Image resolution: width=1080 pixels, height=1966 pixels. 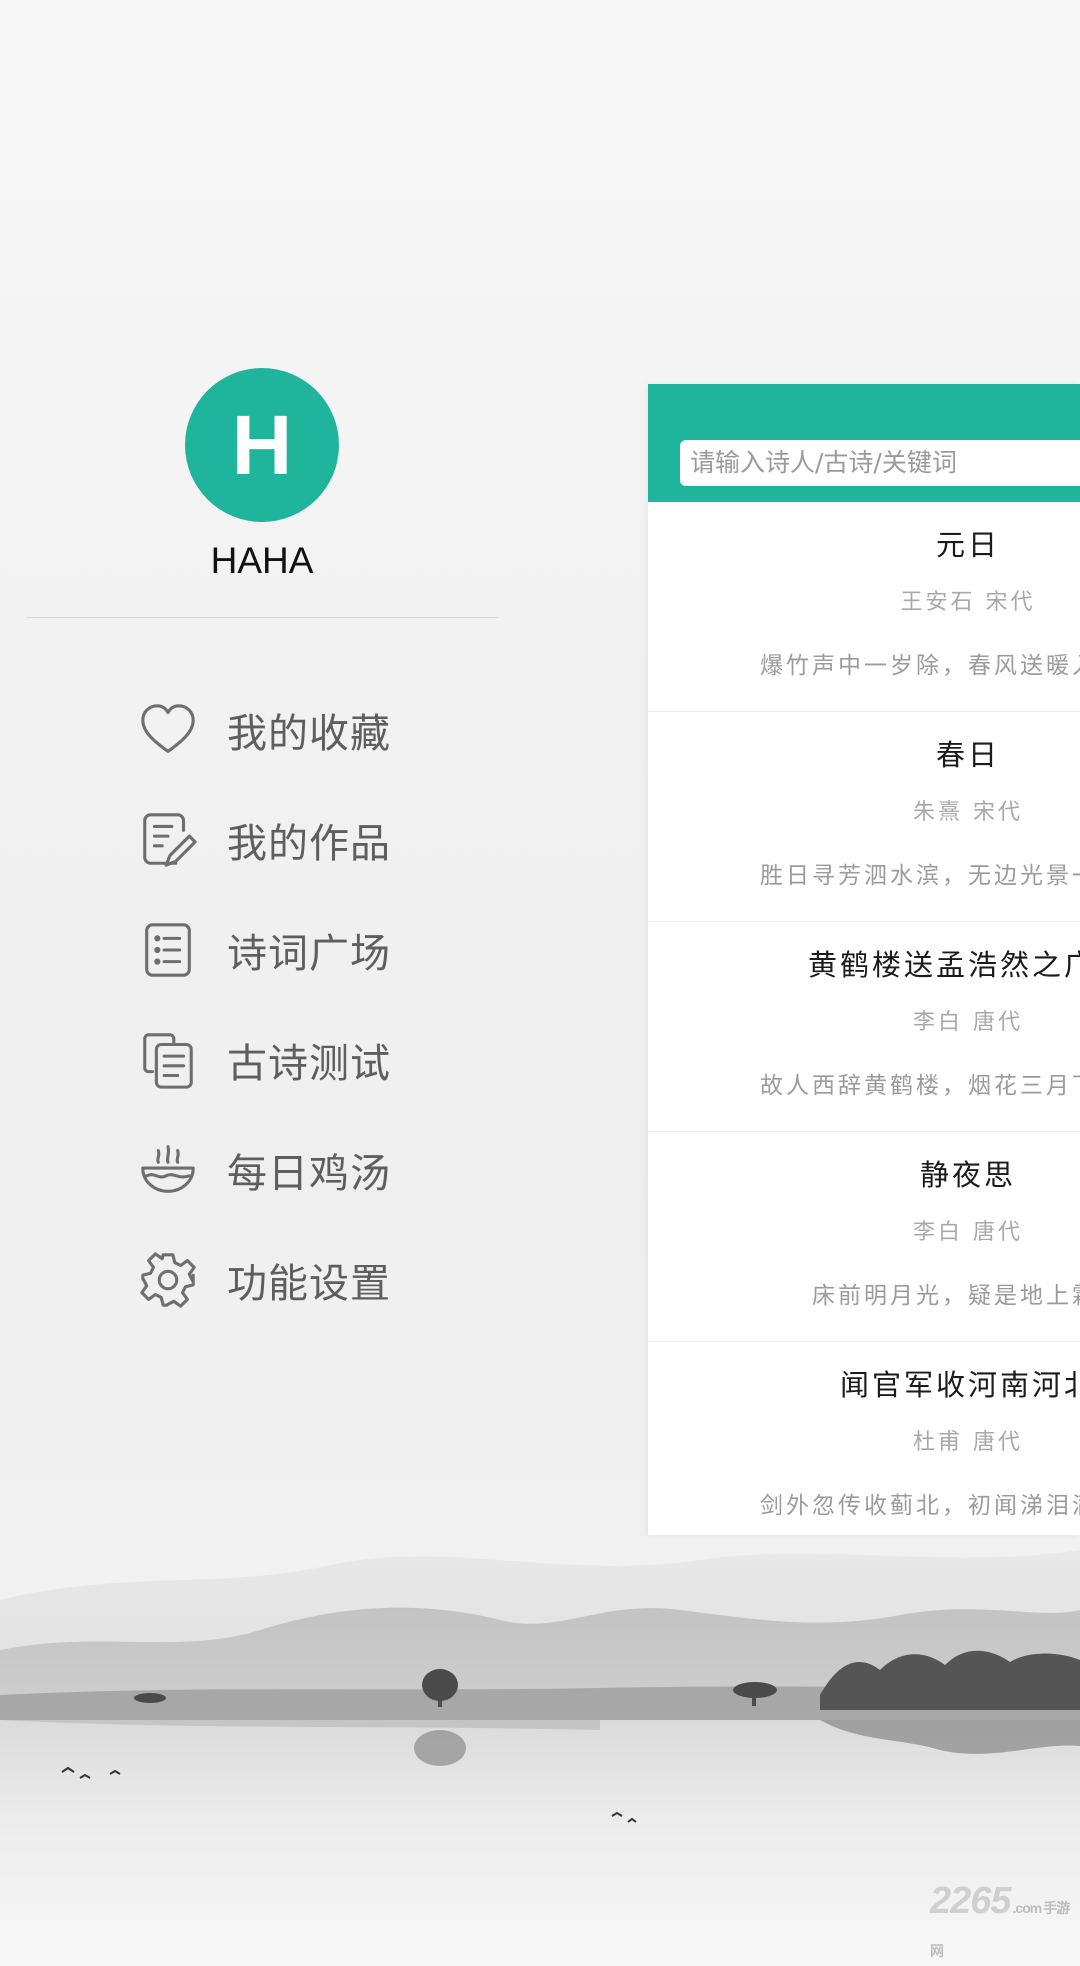 What do you see at coordinates (920, 666) in the screenshot?
I see `poem-first-line: 爆竹声中一岁除，春风送暖入屠苏。` at bounding box center [920, 666].